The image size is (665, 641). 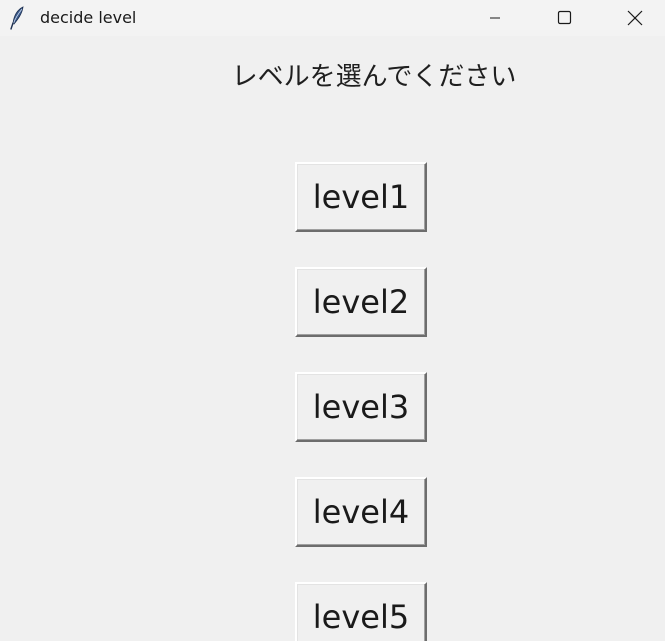 I want to click on close-icon, so click(x=635, y=18).